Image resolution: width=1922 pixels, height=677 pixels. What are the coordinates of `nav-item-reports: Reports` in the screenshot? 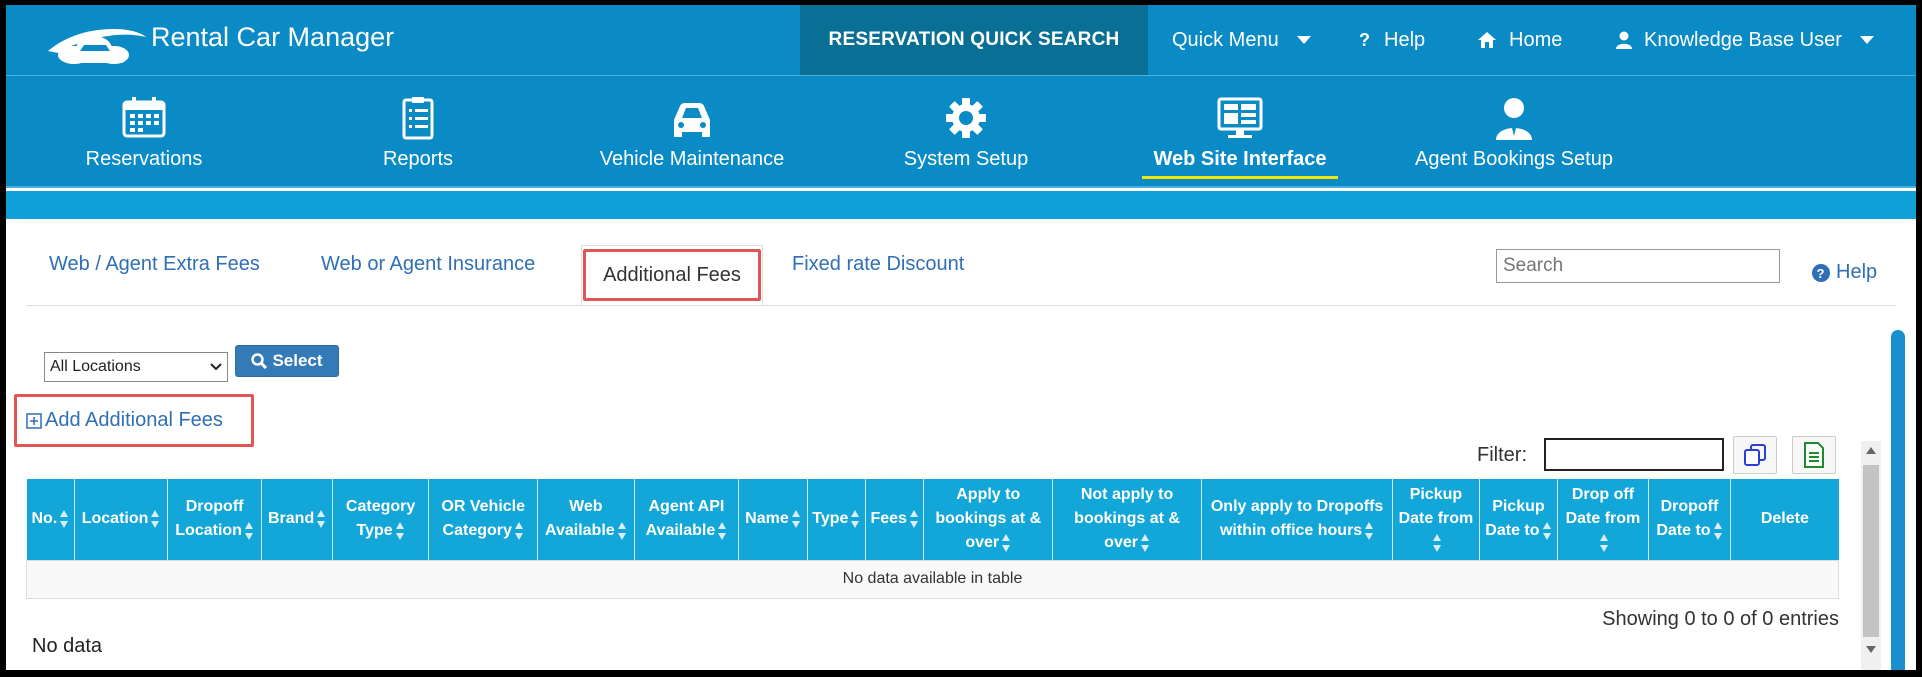 It's located at (418, 131).